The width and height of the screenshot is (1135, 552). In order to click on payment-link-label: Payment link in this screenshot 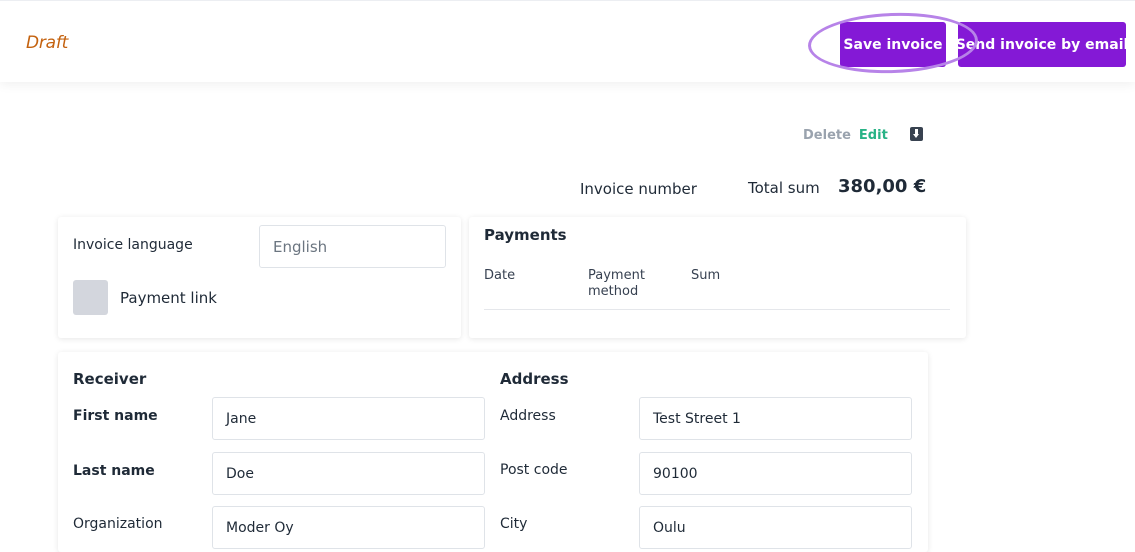, I will do `click(168, 298)`.